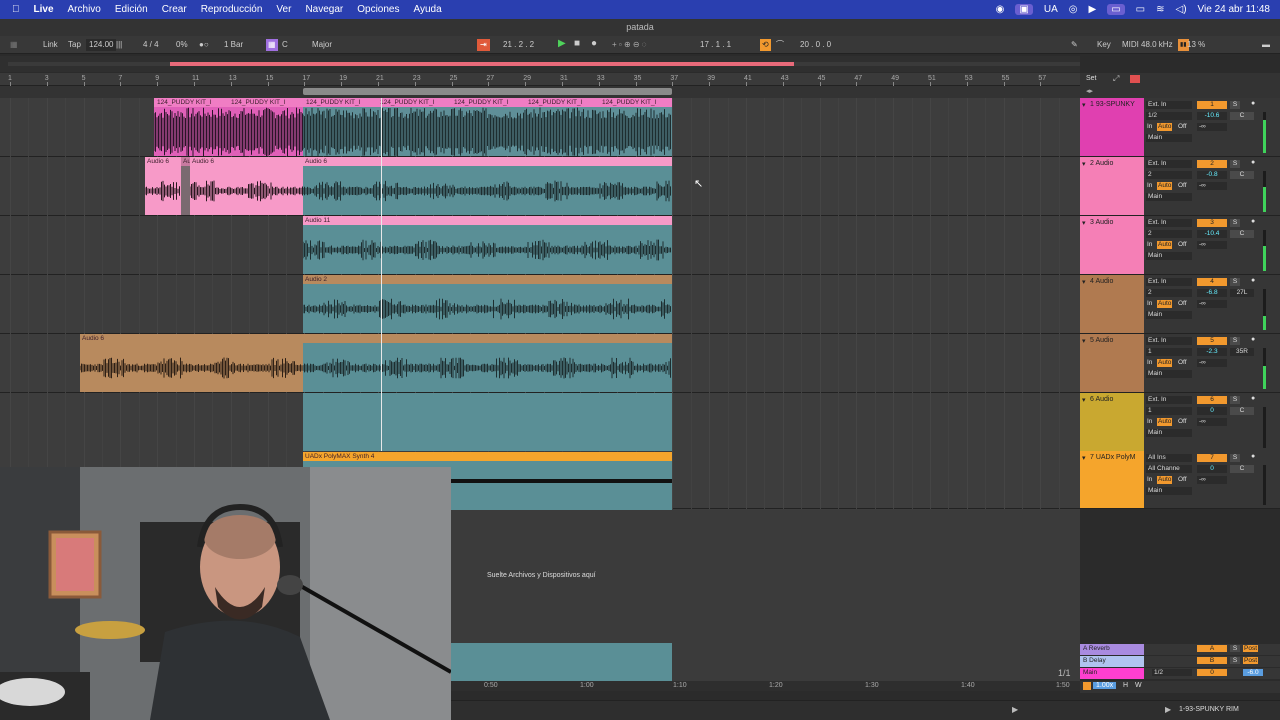  What do you see at coordinates (324, 9) in the screenshot?
I see `menu-navegar: Navegar` at bounding box center [324, 9].